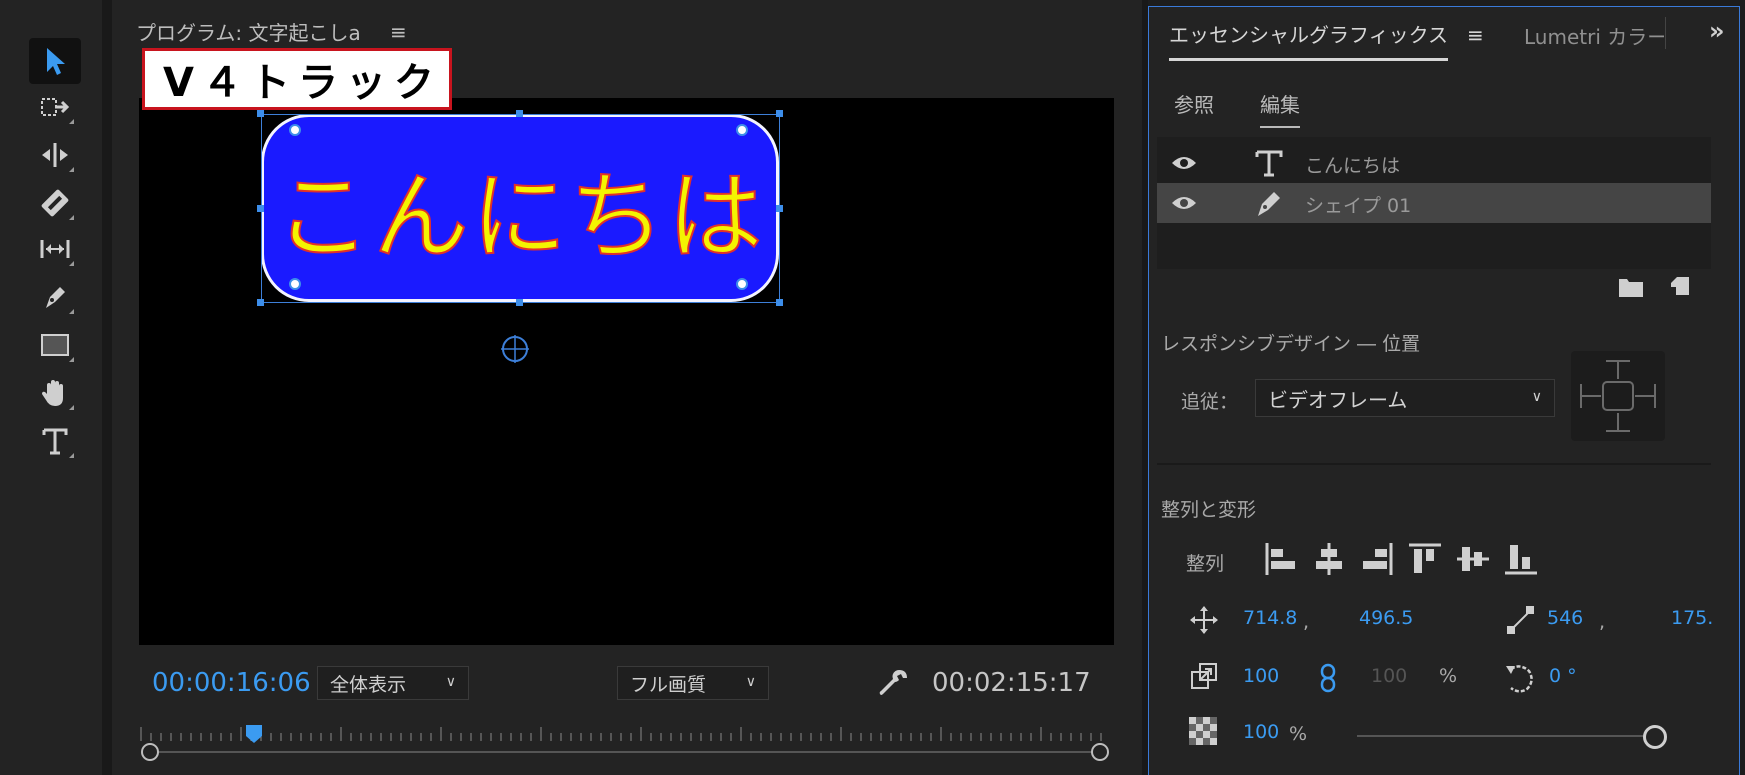 Image resolution: width=1745 pixels, height=775 pixels. What do you see at coordinates (248, 31) in the screenshot?
I see `monitor-title: プログラム: 文字起こしa` at bounding box center [248, 31].